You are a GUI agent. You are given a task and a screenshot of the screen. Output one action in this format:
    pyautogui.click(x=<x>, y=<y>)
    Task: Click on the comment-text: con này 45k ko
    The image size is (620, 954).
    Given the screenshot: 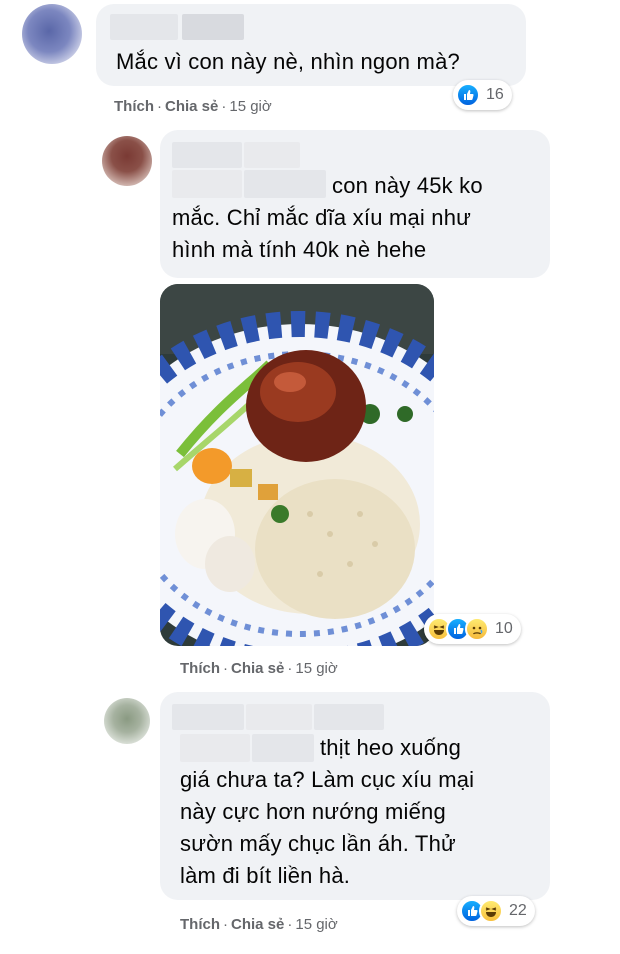 What is the action you would take?
    pyautogui.click(x=407, y=185)
    